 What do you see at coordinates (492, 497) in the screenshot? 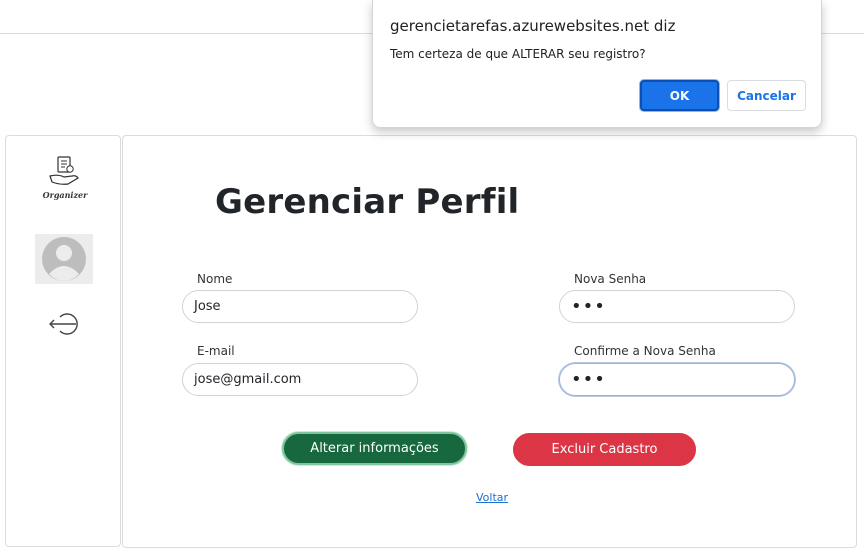
I see `back-link: Voltar` at bounding box center [492, 497].